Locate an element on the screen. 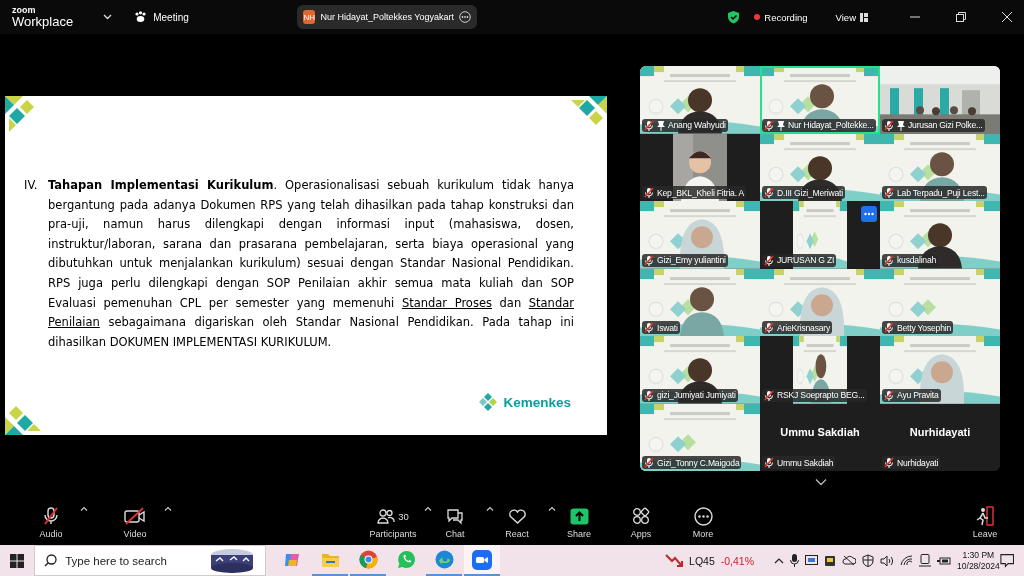 The image size is (1024, 576). participant-name: Gizi_Tonny C.Maigoda is located at coordinates (698, 462).